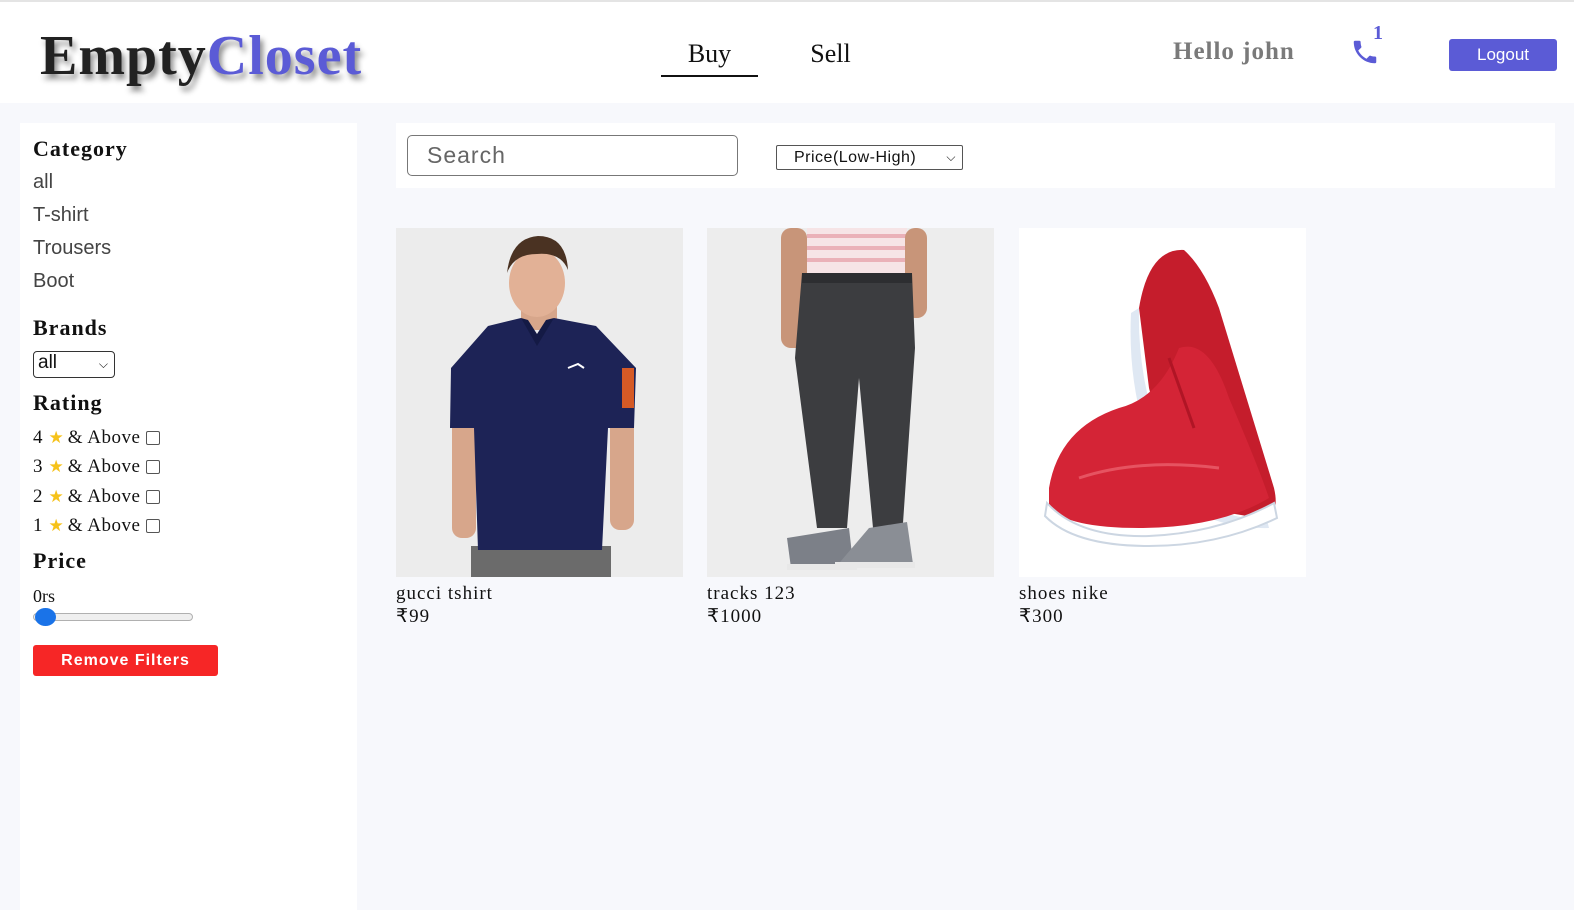 The width and height of the screenshot is (1574, 910). I want to click on price-slider, so click(113, 617).